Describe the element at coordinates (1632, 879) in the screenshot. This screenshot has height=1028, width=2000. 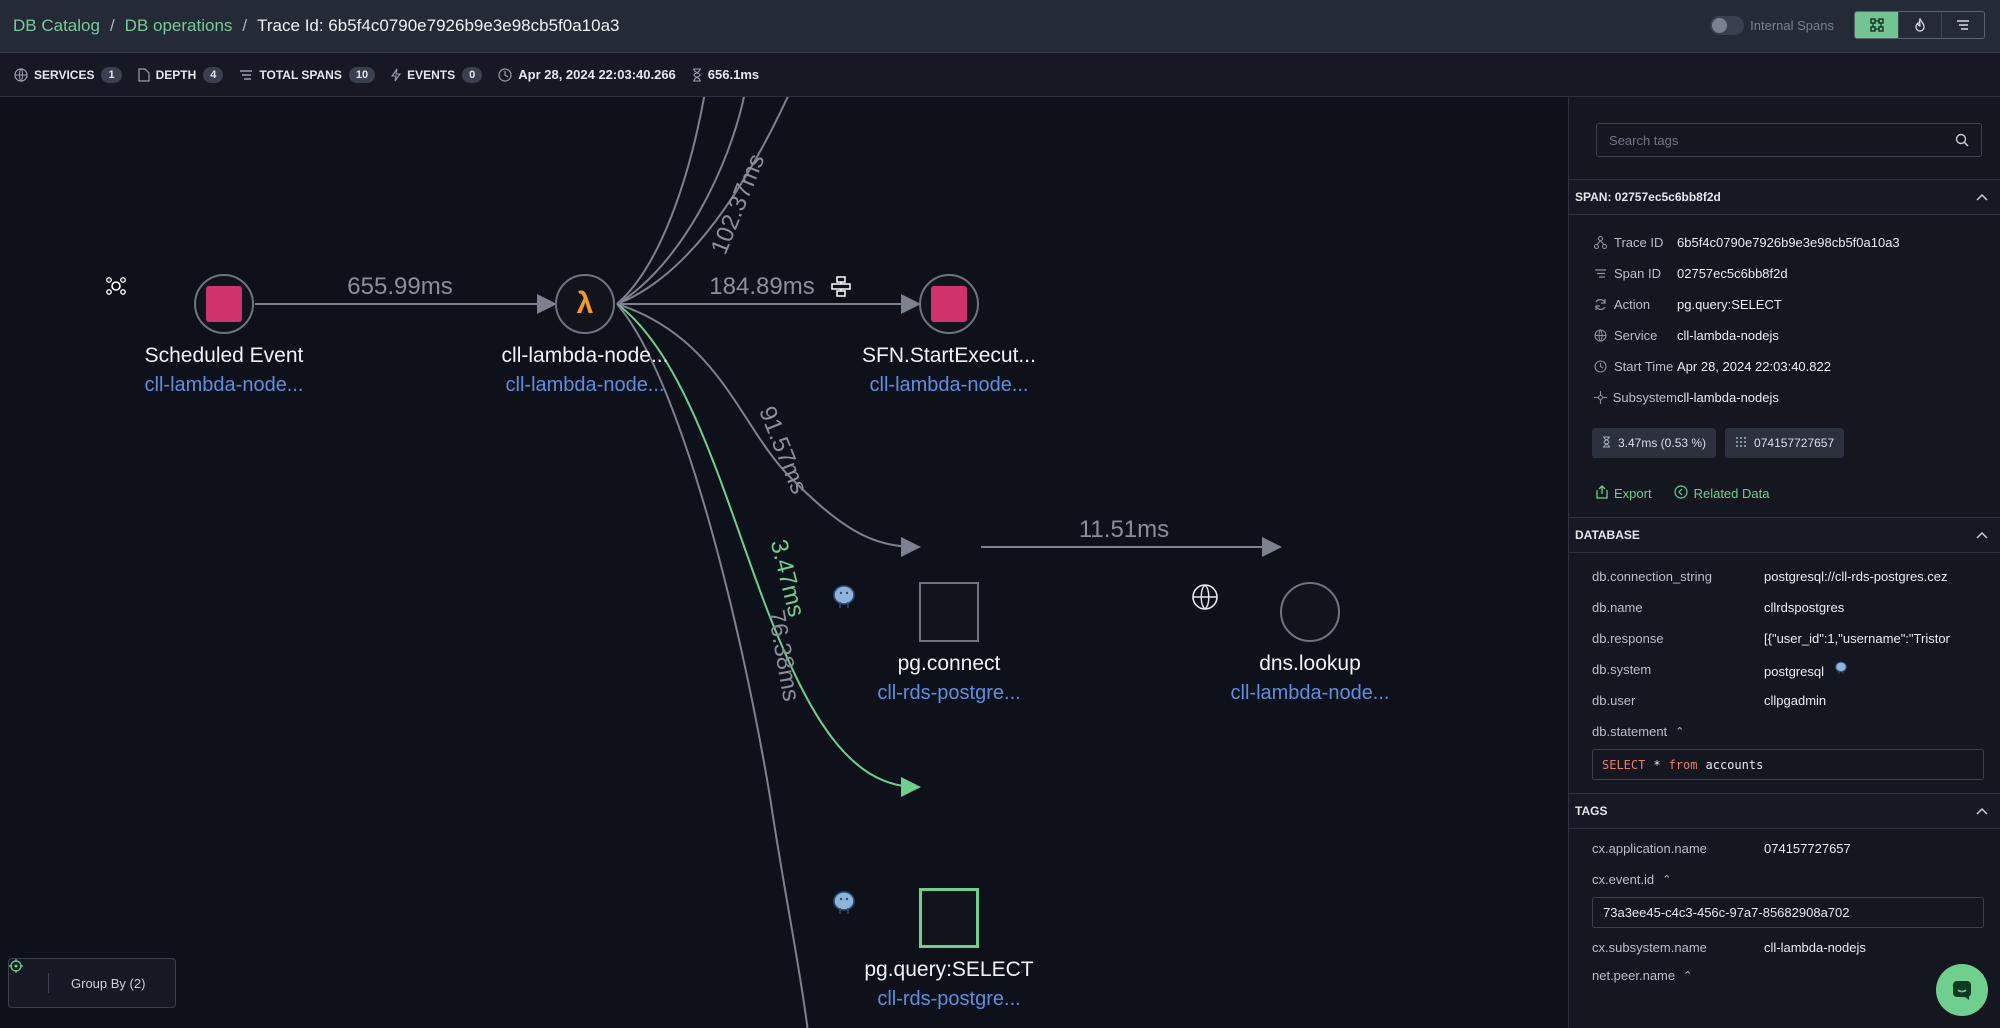
I see `tag-label: cx.event.id ⌃` at that location.